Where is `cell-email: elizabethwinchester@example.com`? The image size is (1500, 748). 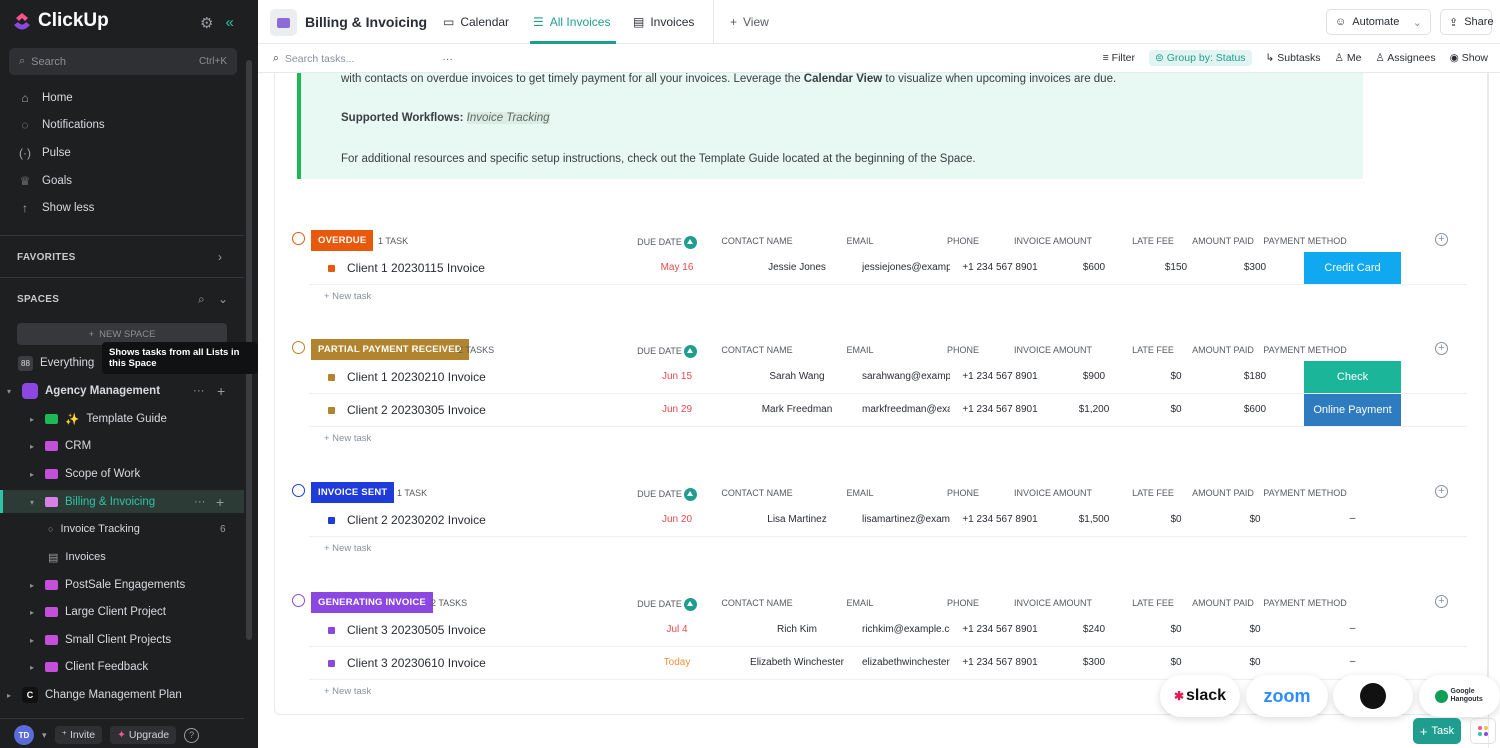 cell-email: elizabethwinchester@example.com is located at coordinates (906, 662).